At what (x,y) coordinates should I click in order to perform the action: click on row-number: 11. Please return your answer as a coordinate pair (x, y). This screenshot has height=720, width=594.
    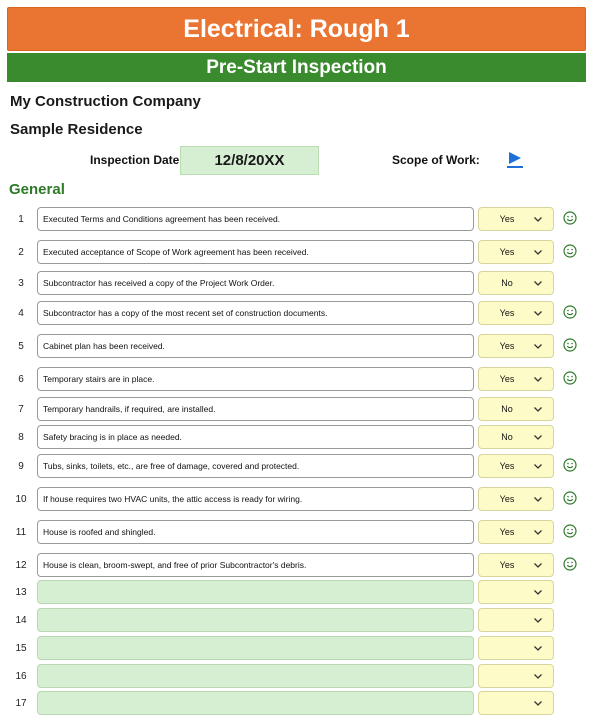
    Looking at the image, I should click on (21, 532).